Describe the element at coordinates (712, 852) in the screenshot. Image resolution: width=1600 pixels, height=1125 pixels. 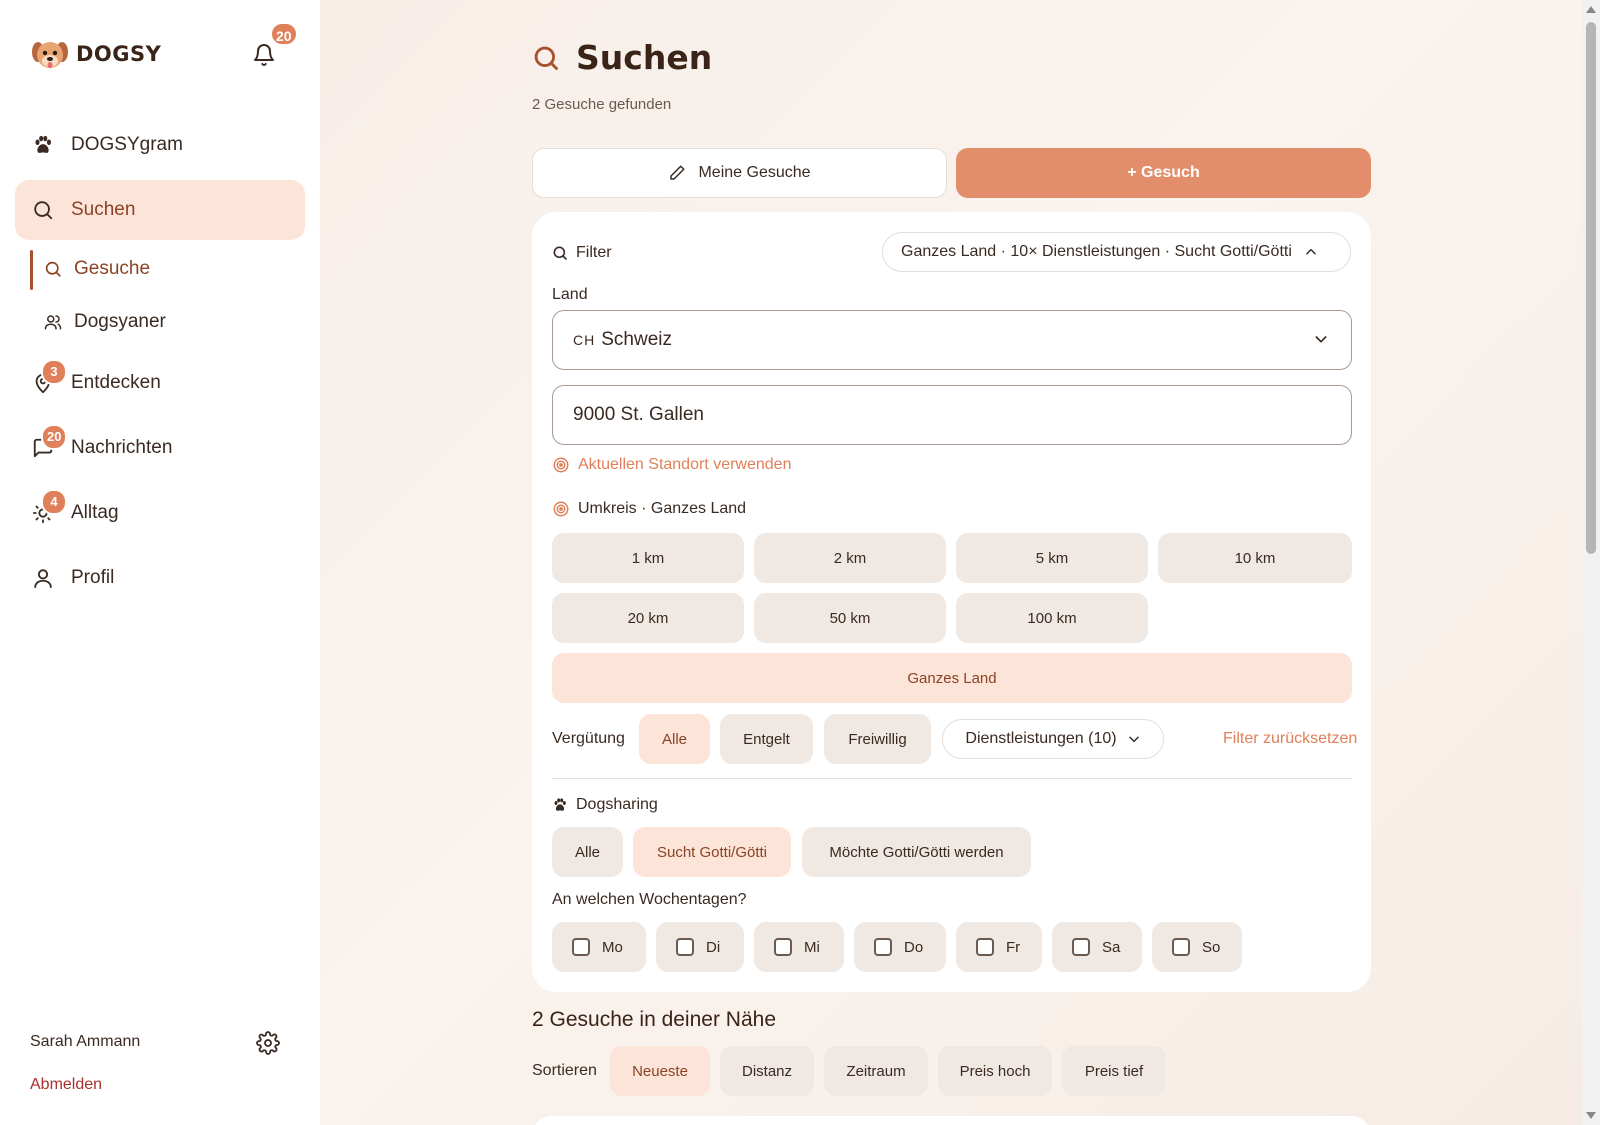
I see `sharing-option-seeks-godparent: Sucht Gotti/Götti` at that location.